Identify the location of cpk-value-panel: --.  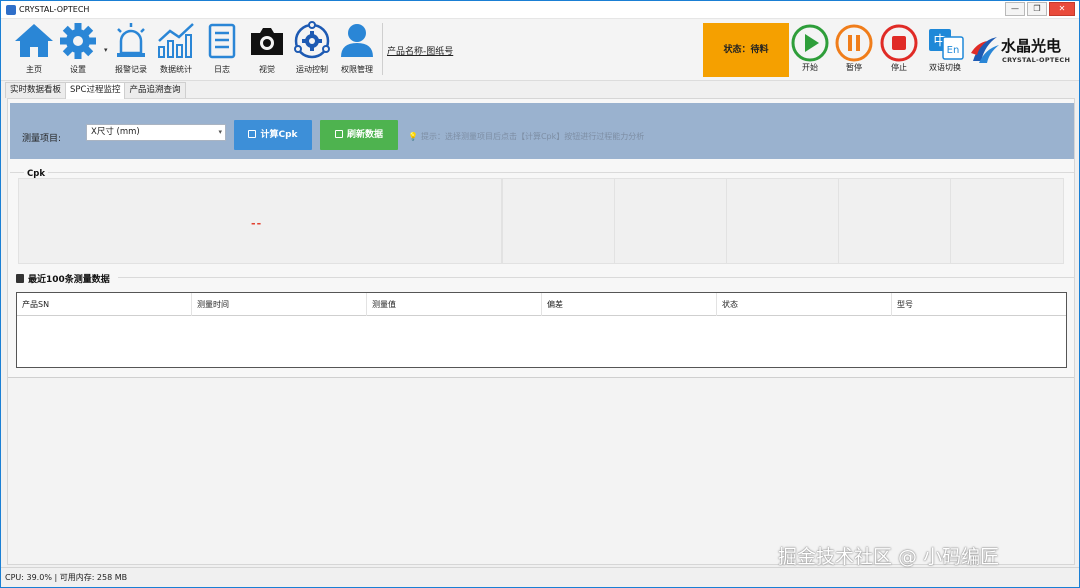
(260, 221).